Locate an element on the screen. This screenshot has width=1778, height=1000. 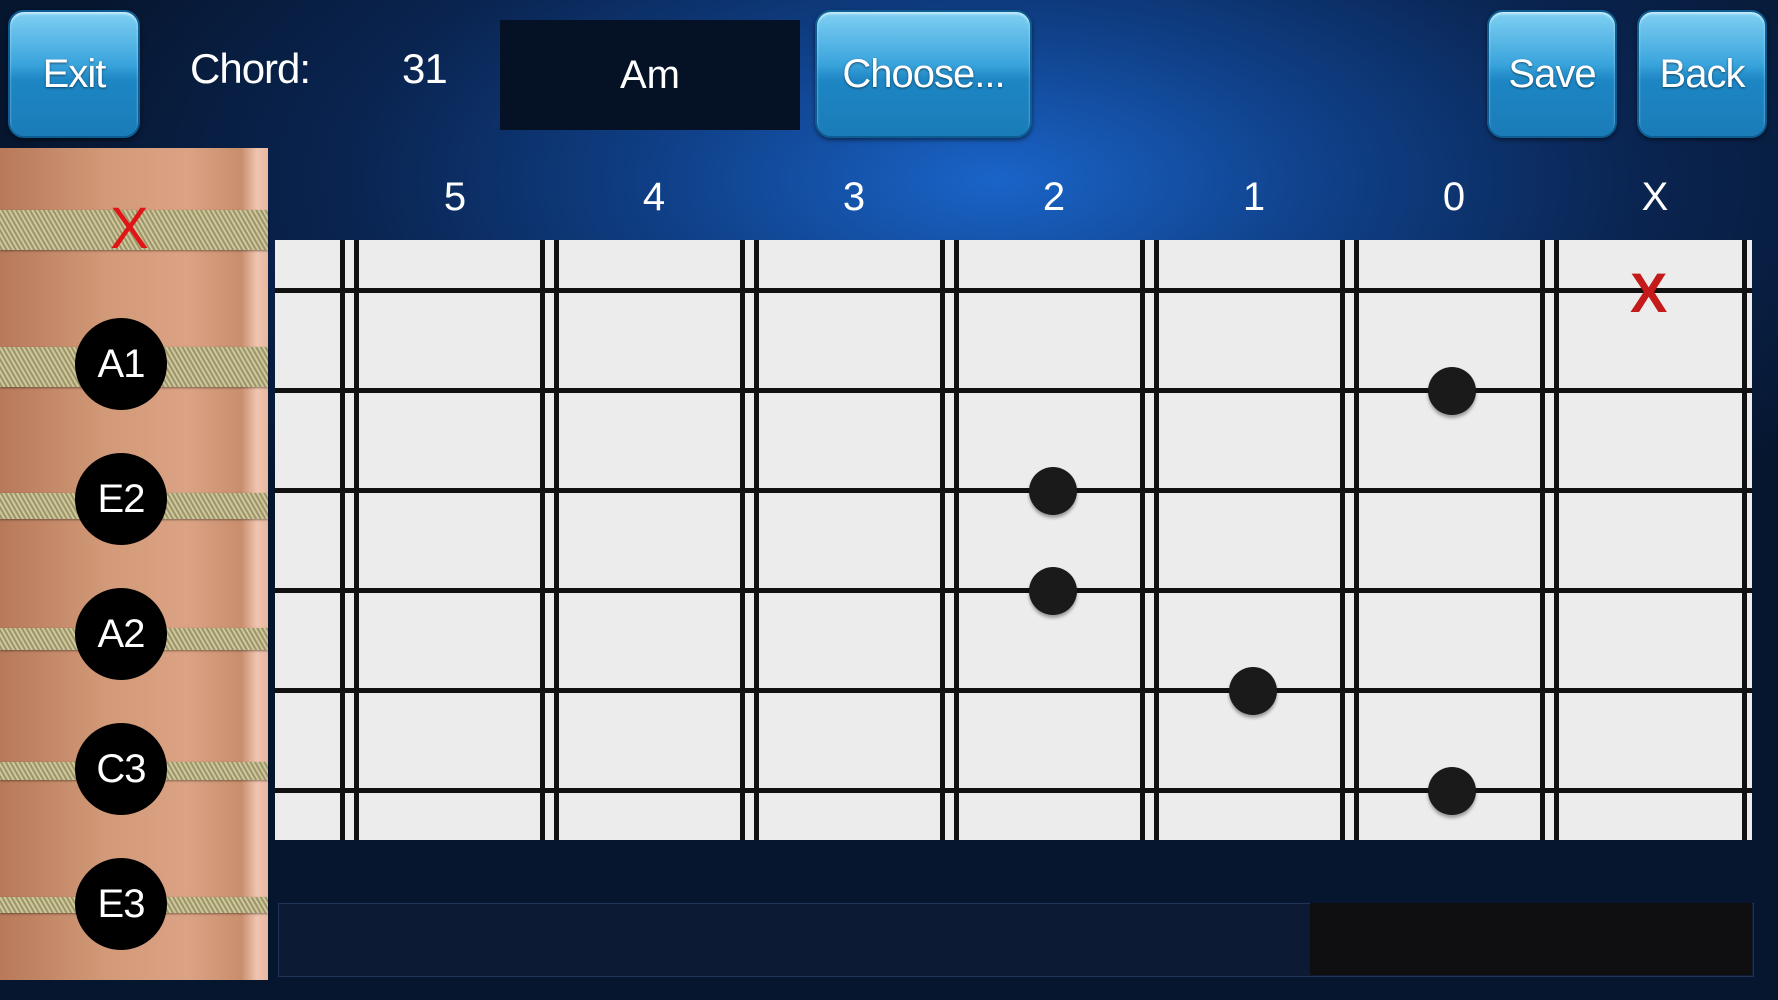
chord-name: Am is located at coordinates (650, 74).